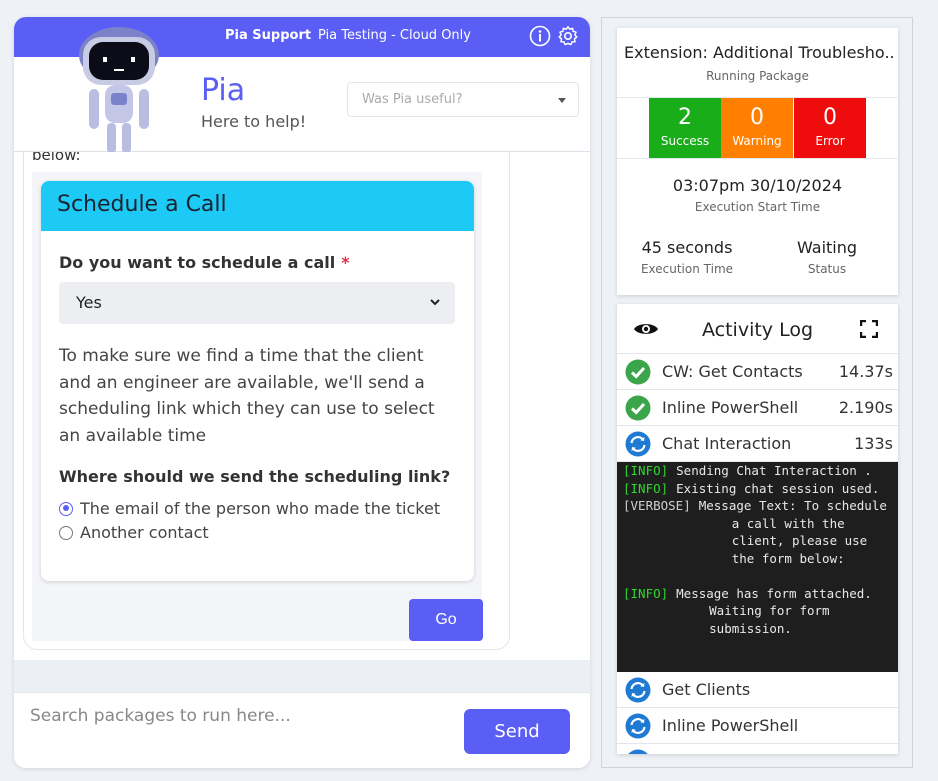 The image size is (938, 781). Describe the element at coordinates (89, 302) in the screenshot. I see `select-value: Yes` at that location.